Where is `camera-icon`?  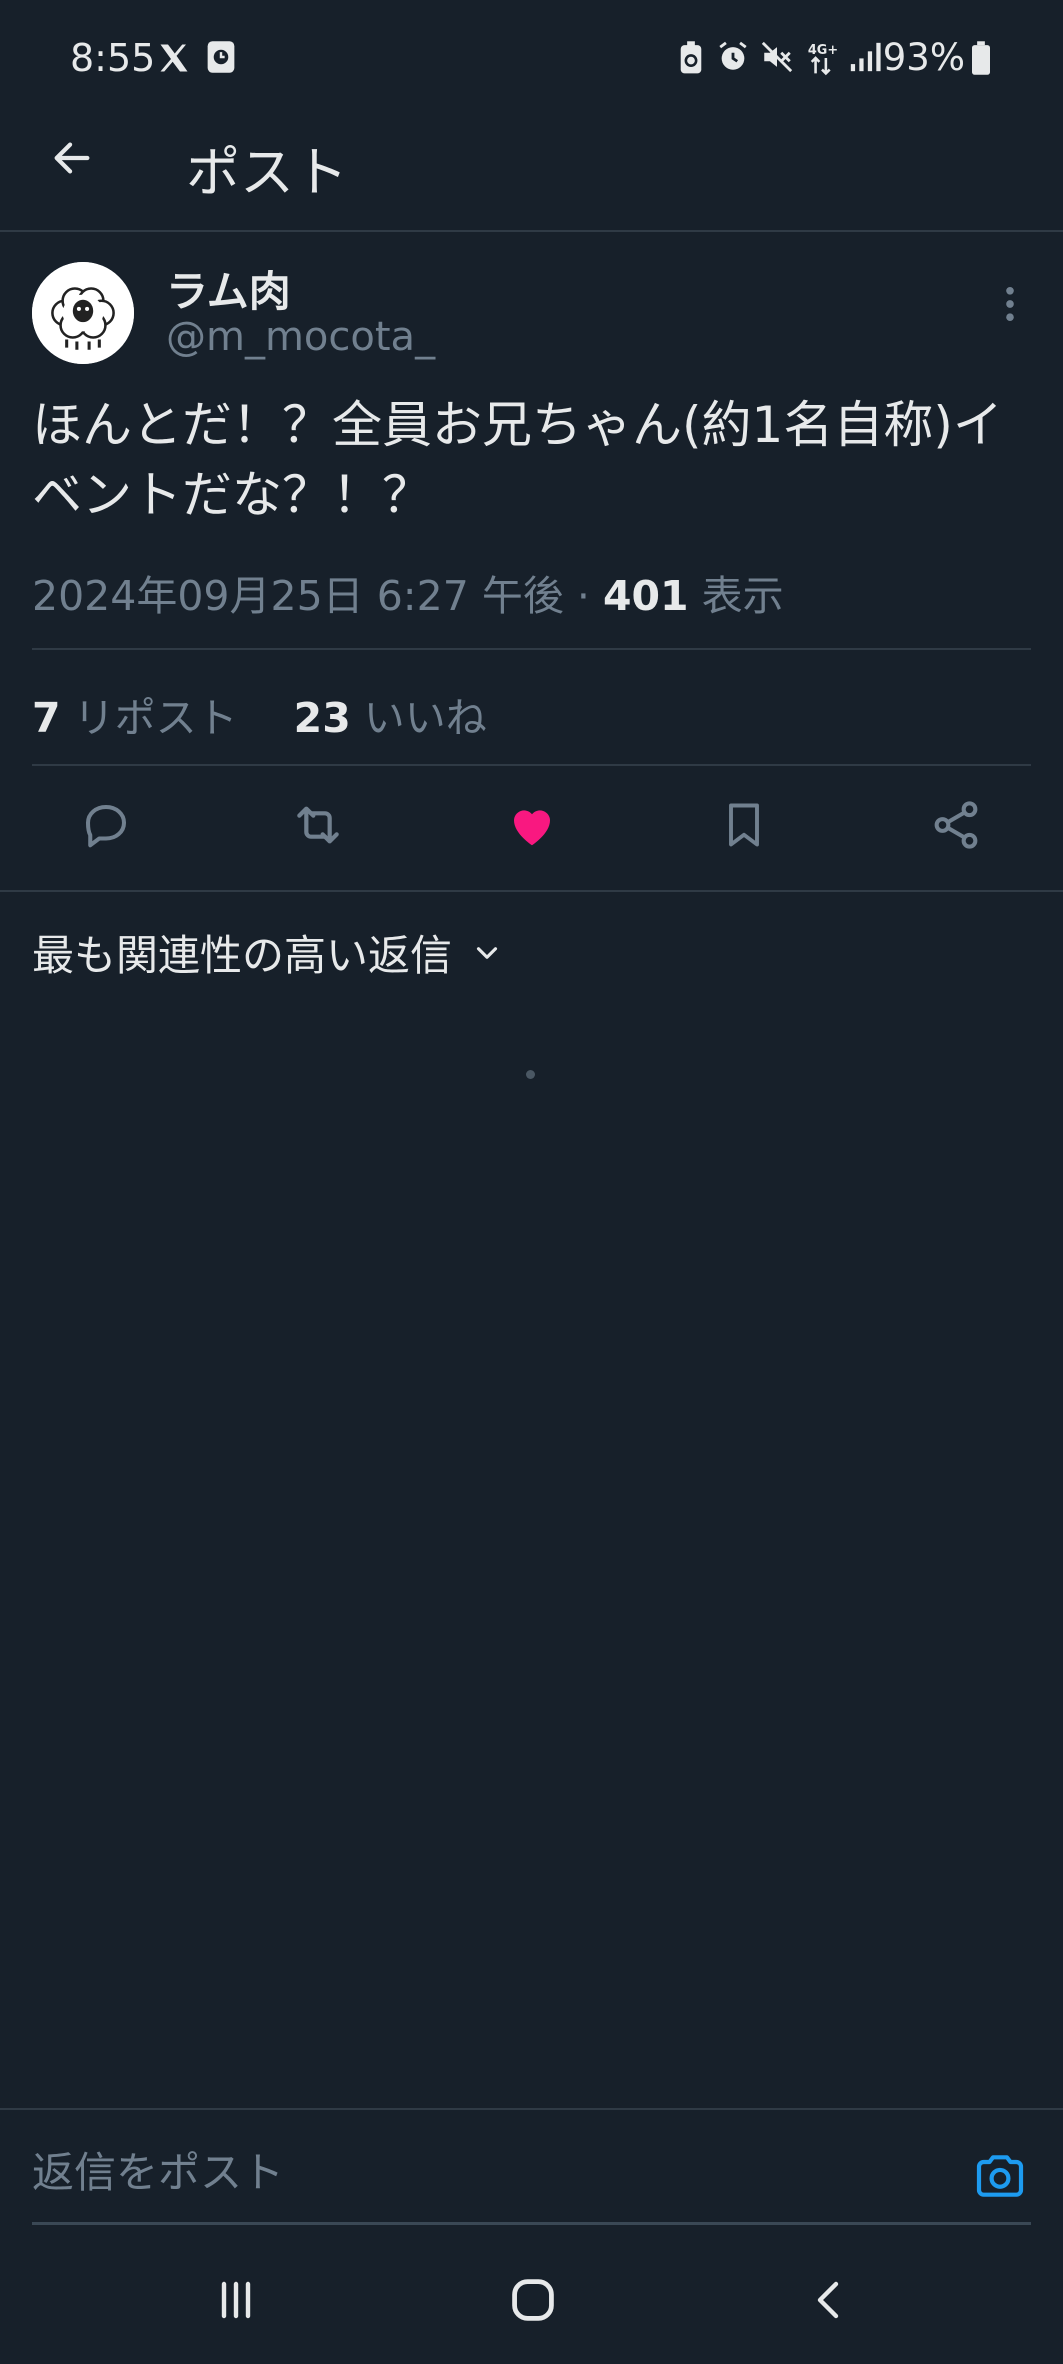 camera-icon is located at coordinates (1000, 2176).